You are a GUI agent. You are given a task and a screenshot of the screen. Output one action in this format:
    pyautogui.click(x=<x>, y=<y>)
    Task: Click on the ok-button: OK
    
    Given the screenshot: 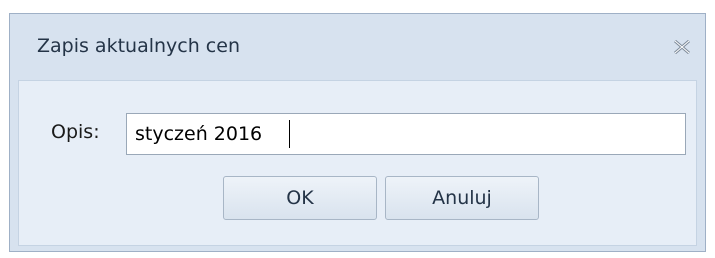 What is the action you would take?
    pyautogui.click(x=300, y=198)
    